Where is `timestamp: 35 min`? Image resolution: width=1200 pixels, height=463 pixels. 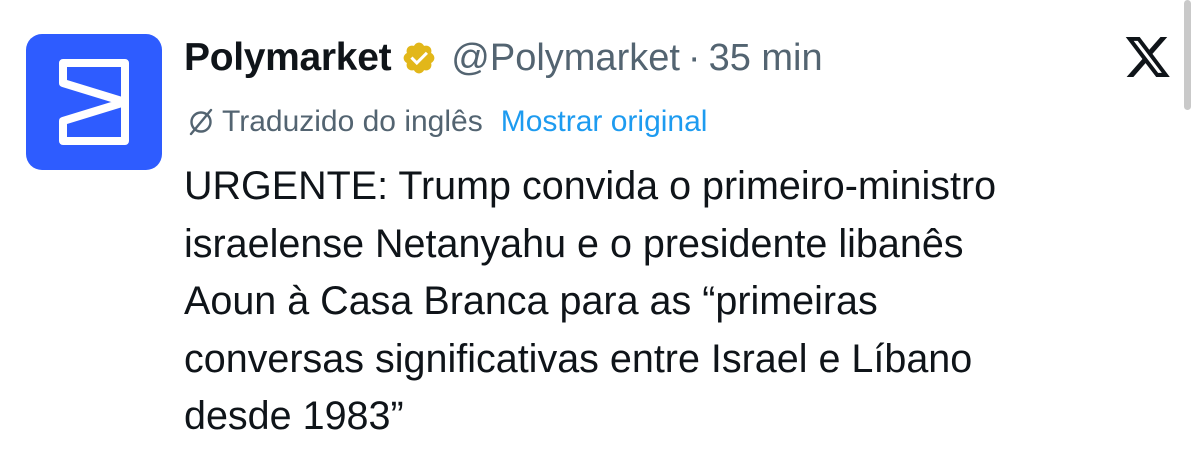 timestamp: 35 min is located at coordinates (766, 58).